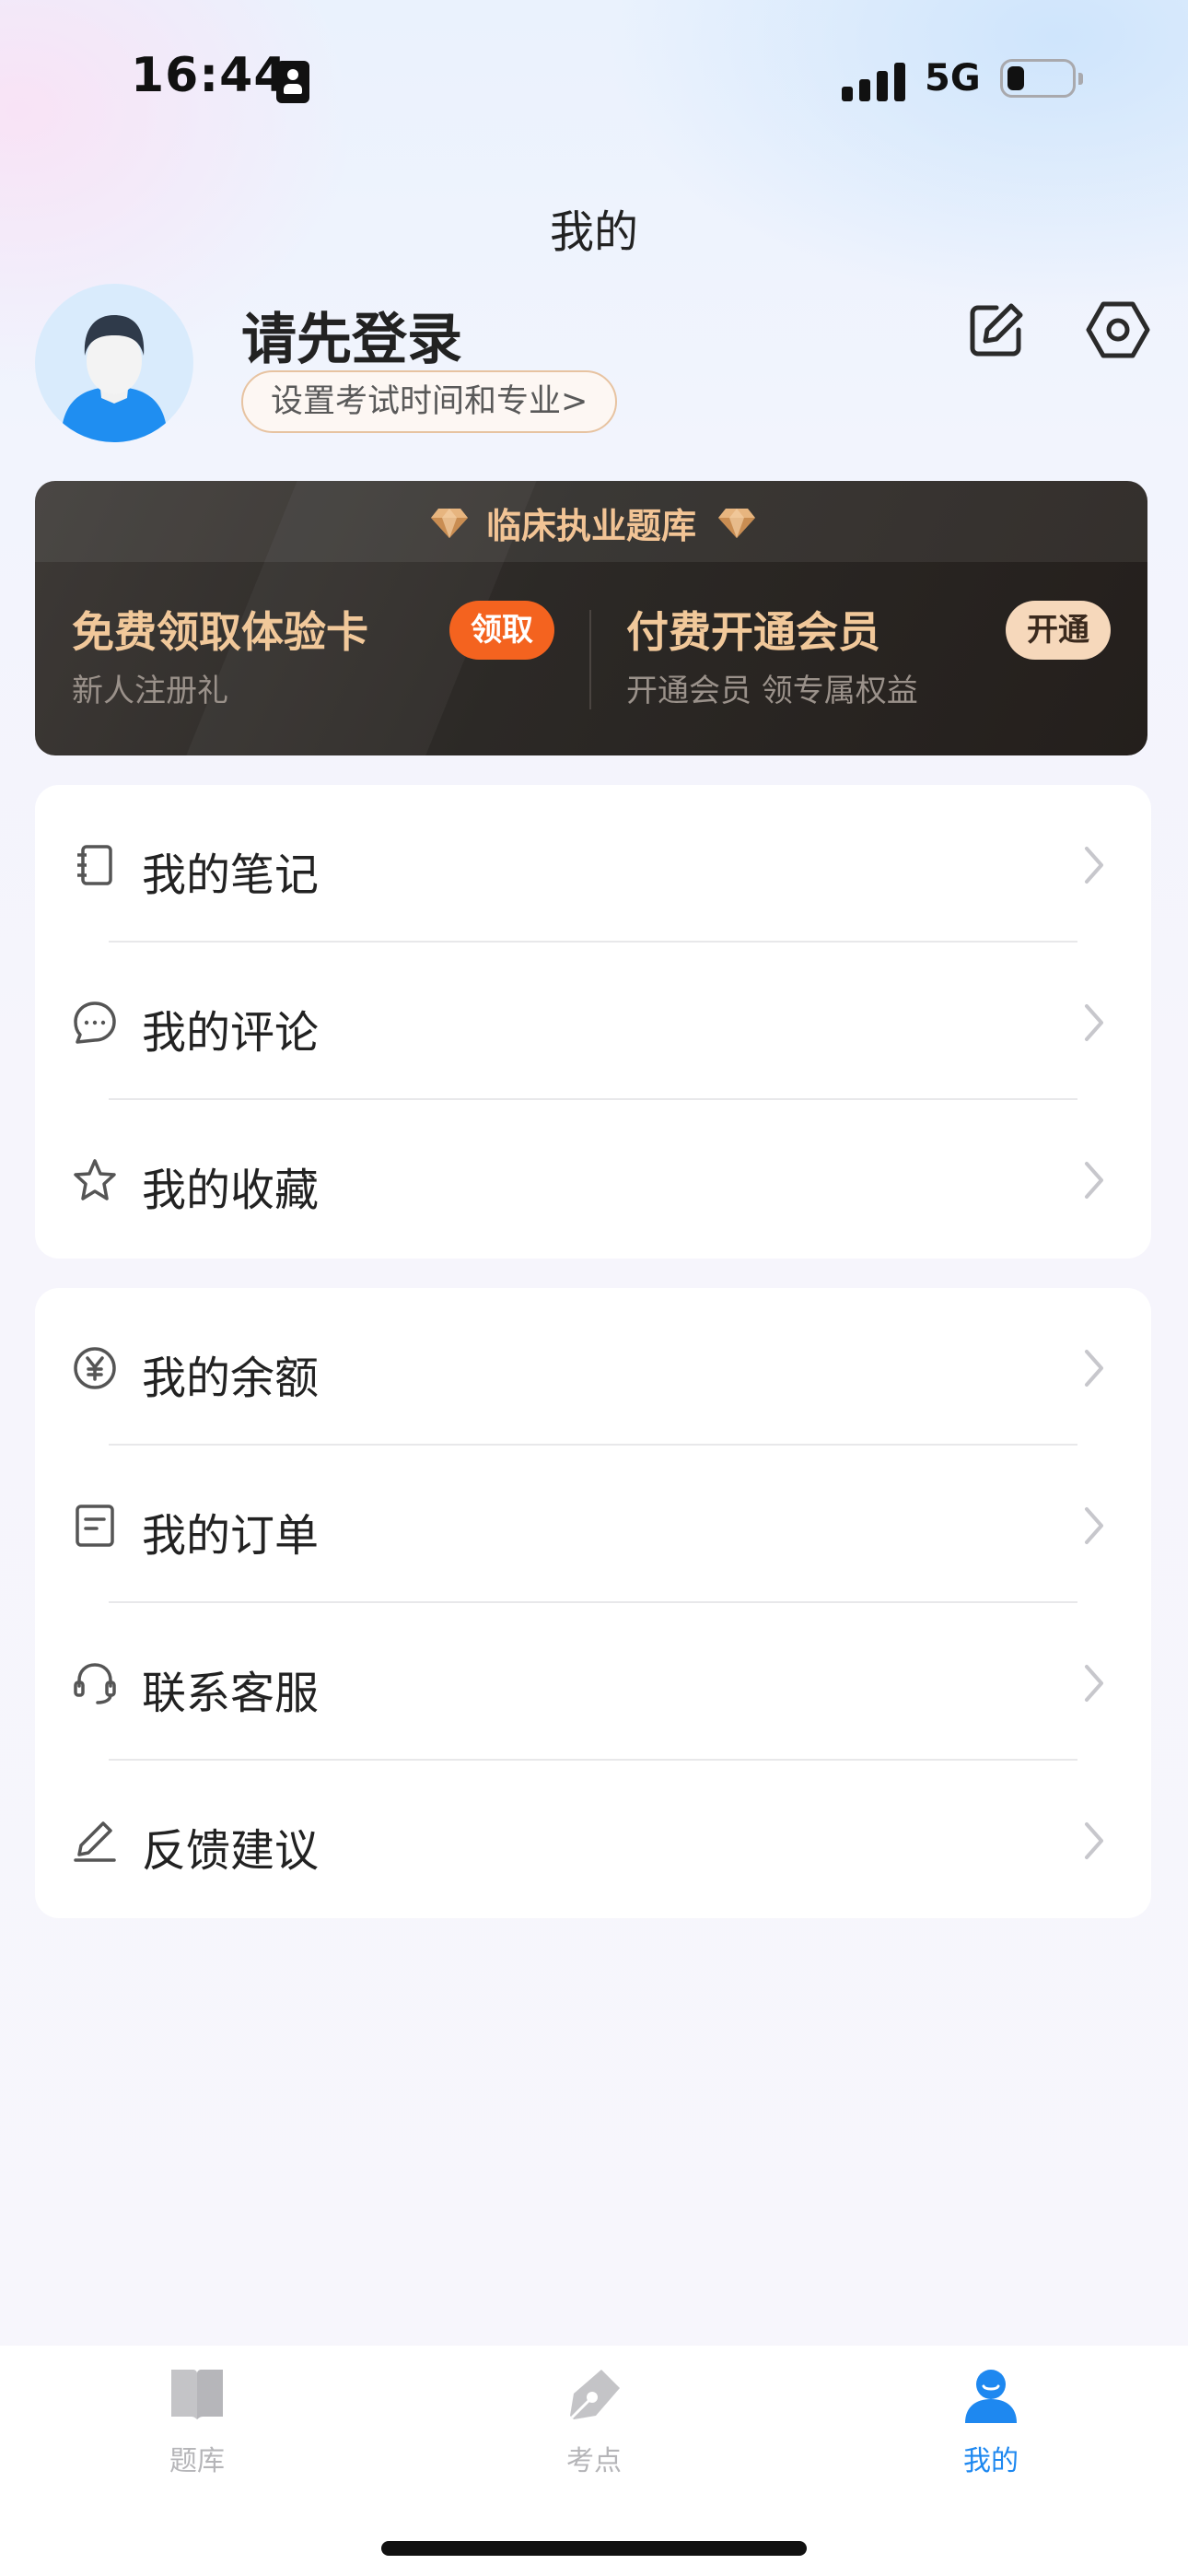 The width and height of the screenshot is (1188, 2576). Describe the element at coordinates (593, 864) in the screenshot. I see `menu-item-notes: 我的笔记` at that location.